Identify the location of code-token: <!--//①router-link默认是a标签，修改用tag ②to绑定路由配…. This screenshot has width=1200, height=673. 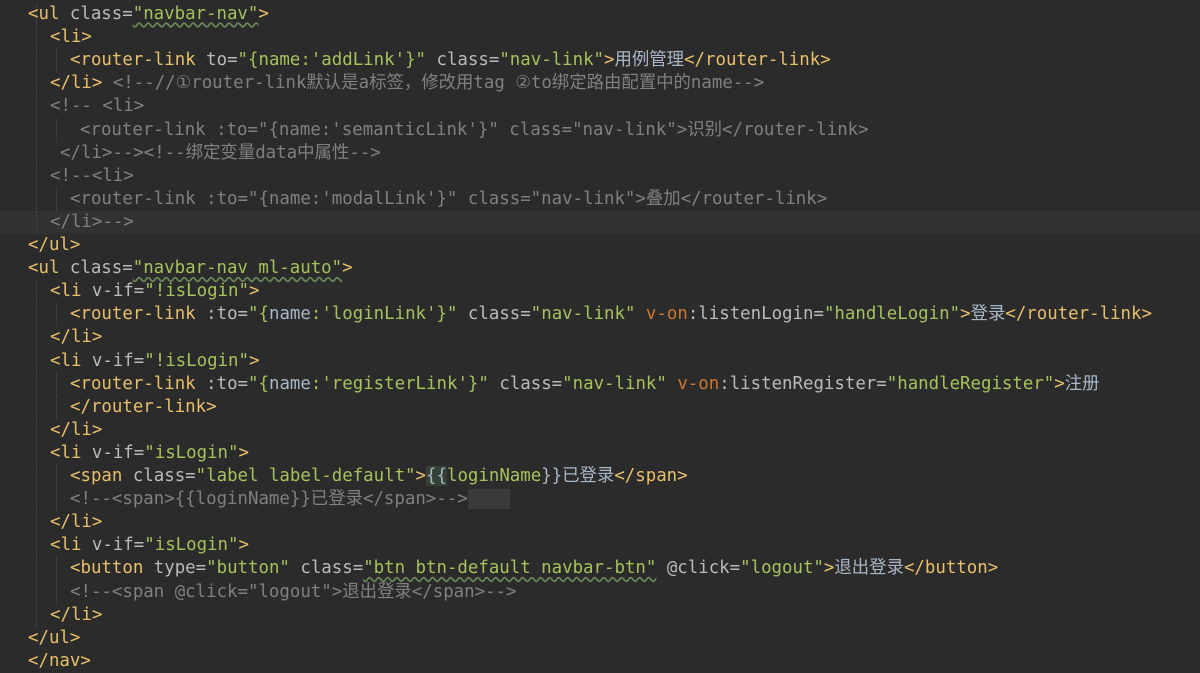
(433, 83).